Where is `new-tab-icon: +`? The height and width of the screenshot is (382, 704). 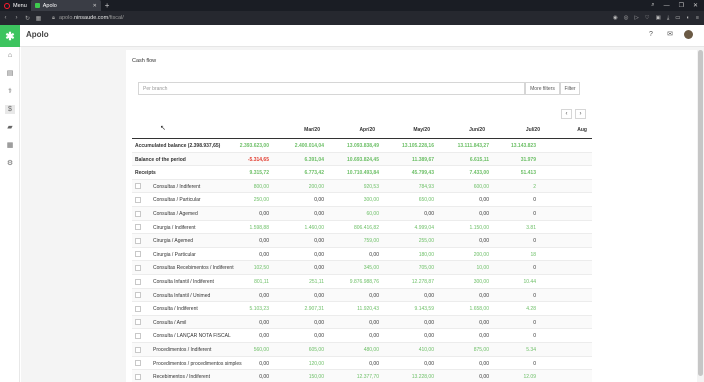 new-tab-icon: + is located at coordinates (107, 5).